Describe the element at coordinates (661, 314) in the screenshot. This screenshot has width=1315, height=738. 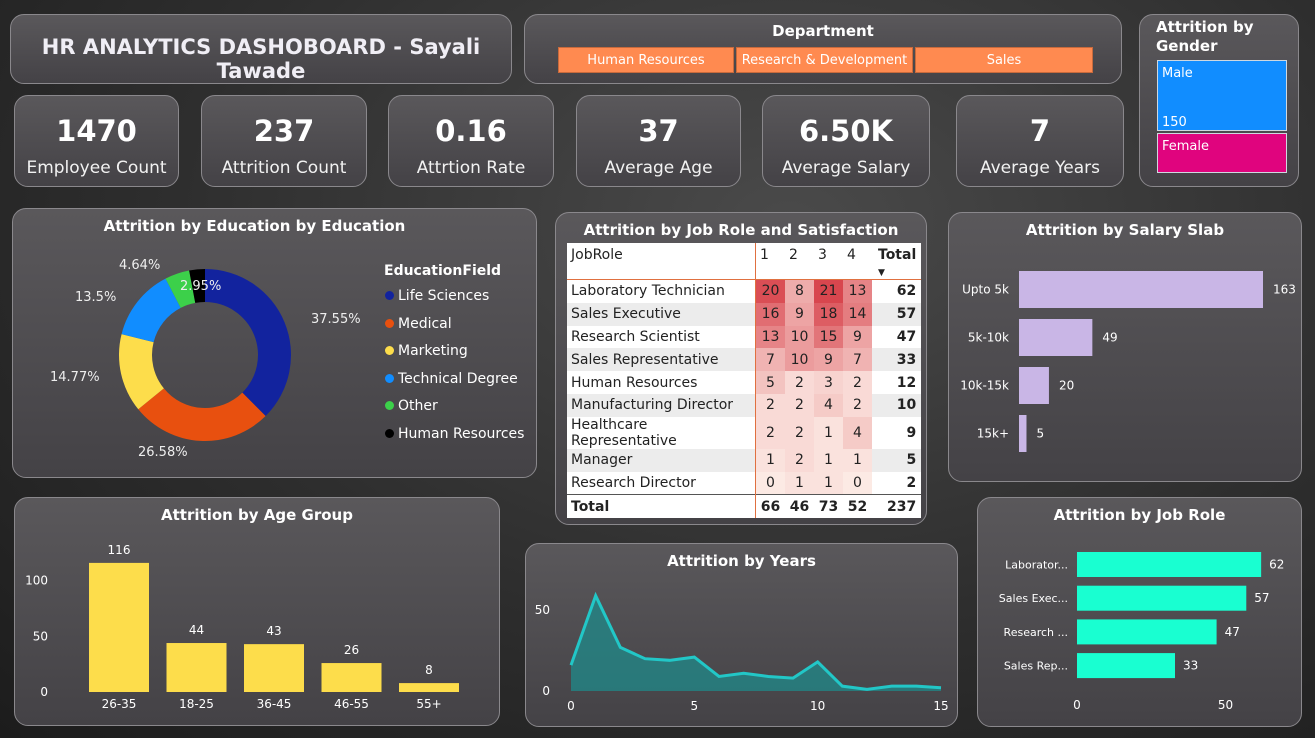
I see `matrix-row-label: Sales Executive` at that location.